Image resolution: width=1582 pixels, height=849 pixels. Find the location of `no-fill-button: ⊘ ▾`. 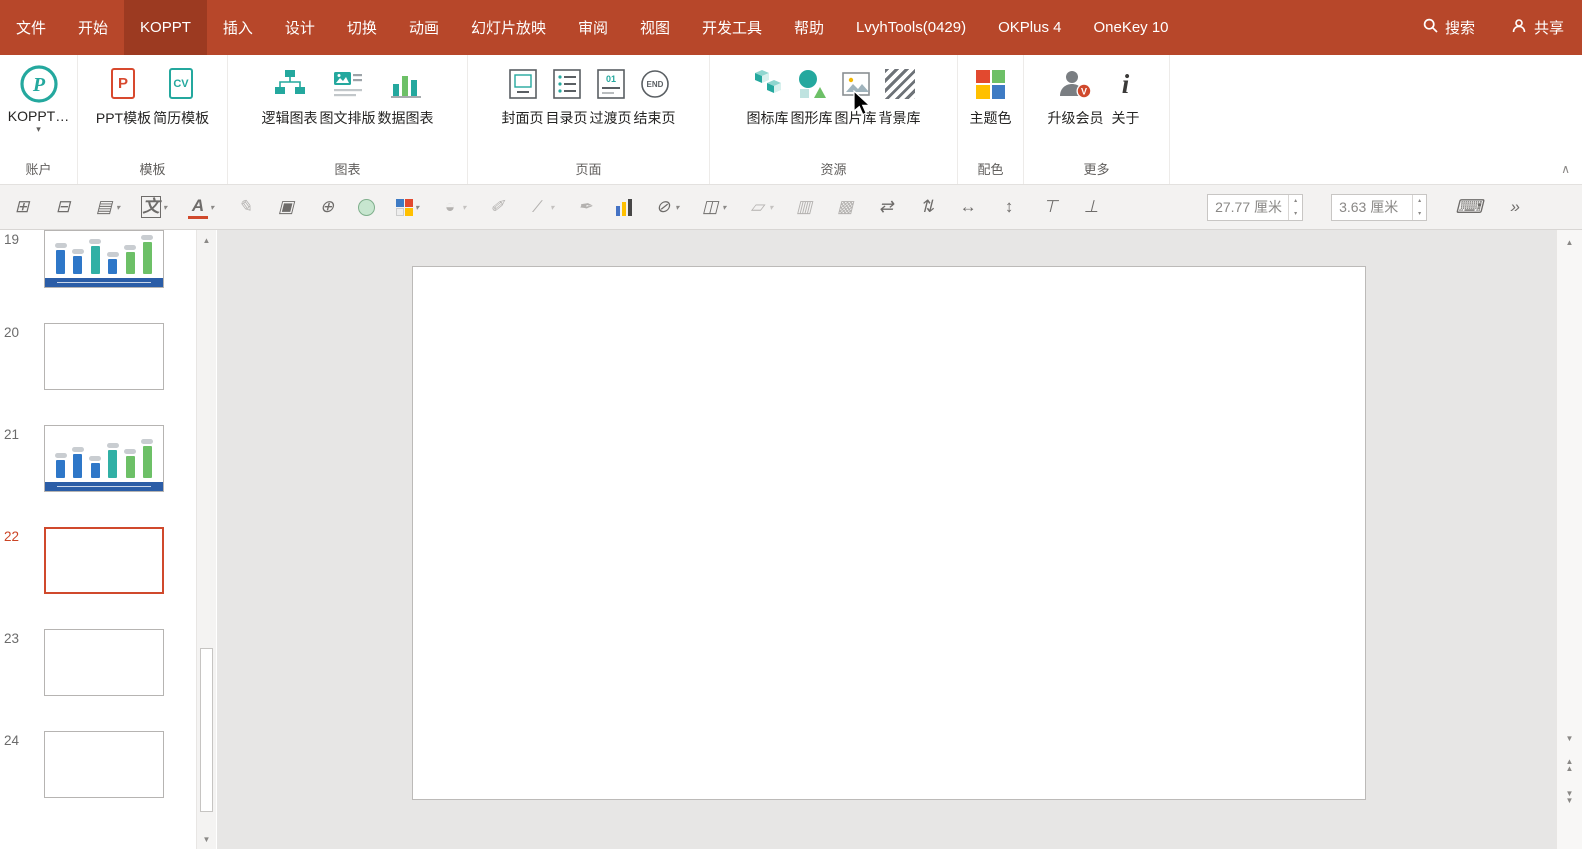

no-fill-button: ⊘ ▾ is located at coordinates (666, 207).